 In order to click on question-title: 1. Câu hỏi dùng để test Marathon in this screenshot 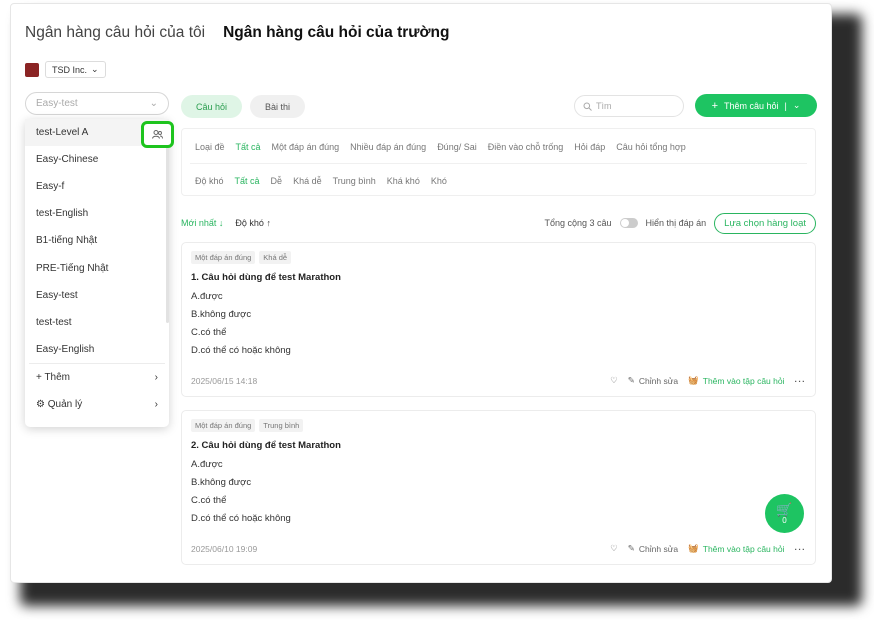, I will do `click(266, 277)`.